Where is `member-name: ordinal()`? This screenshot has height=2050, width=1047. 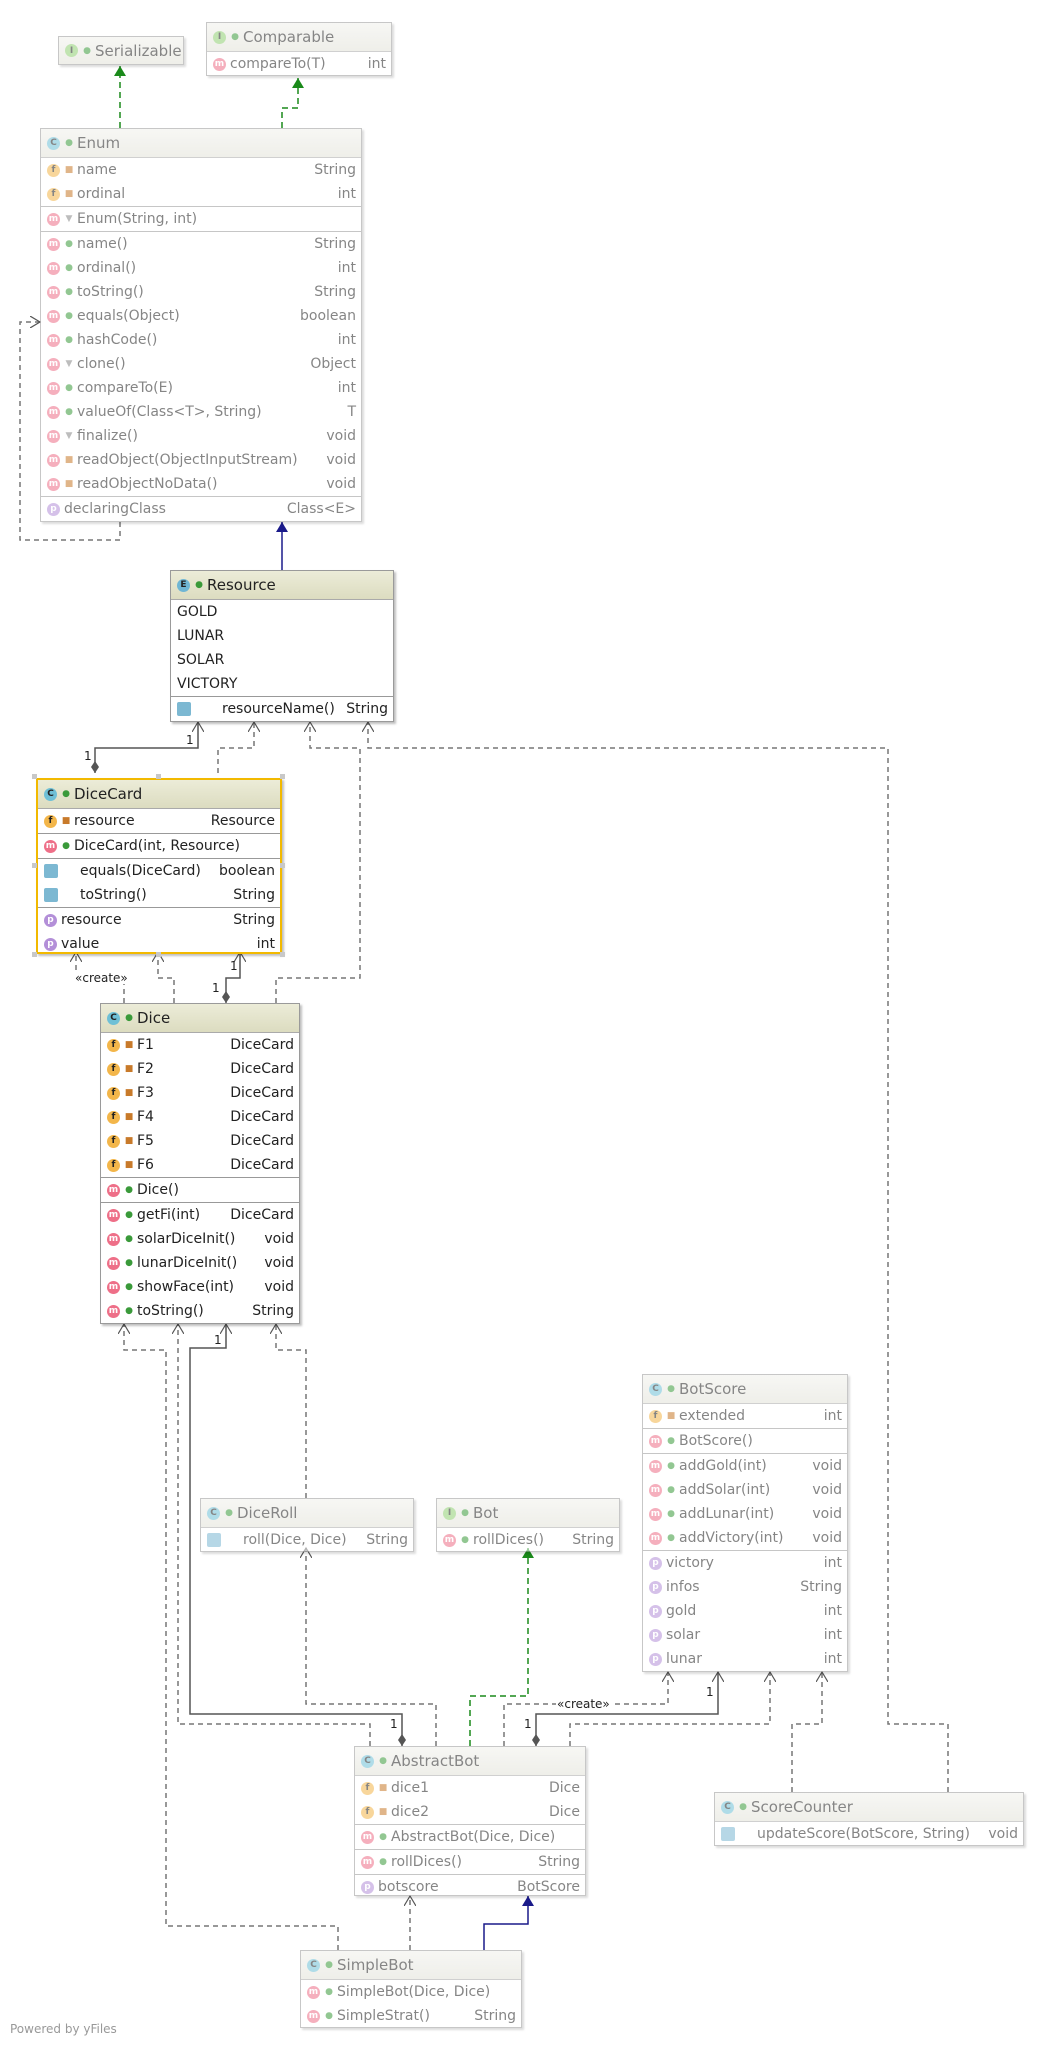 member-name: ordinal() is located at coordinates (107, 268).